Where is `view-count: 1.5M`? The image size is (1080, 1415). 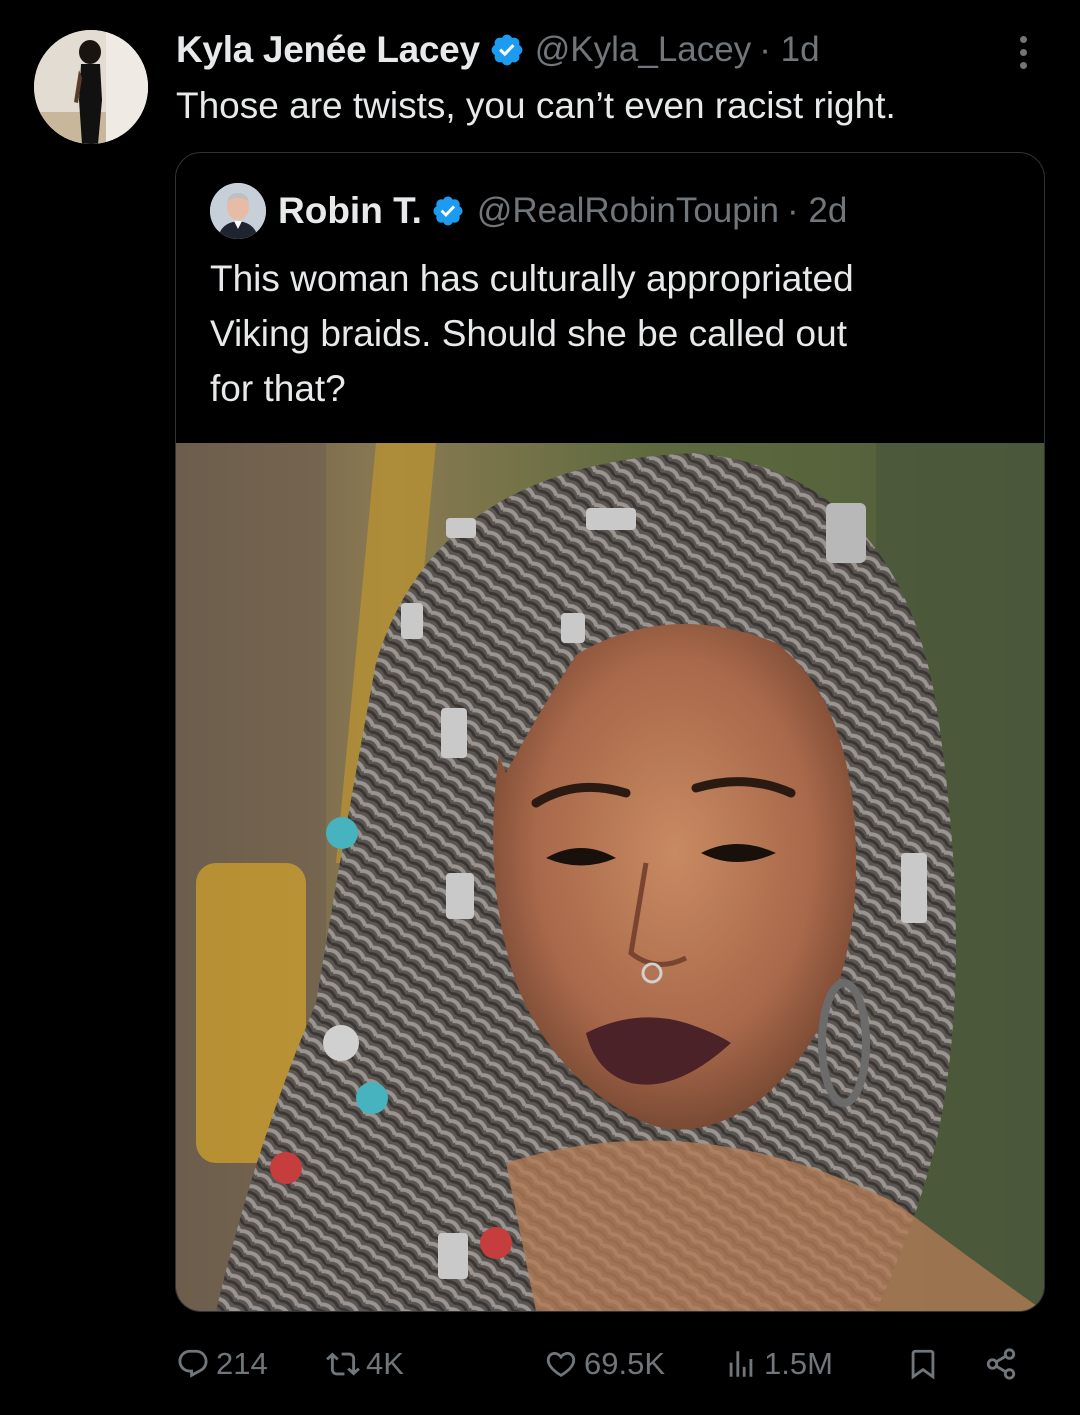
view-count: 1.5M is located at coordinates (798, 1363).